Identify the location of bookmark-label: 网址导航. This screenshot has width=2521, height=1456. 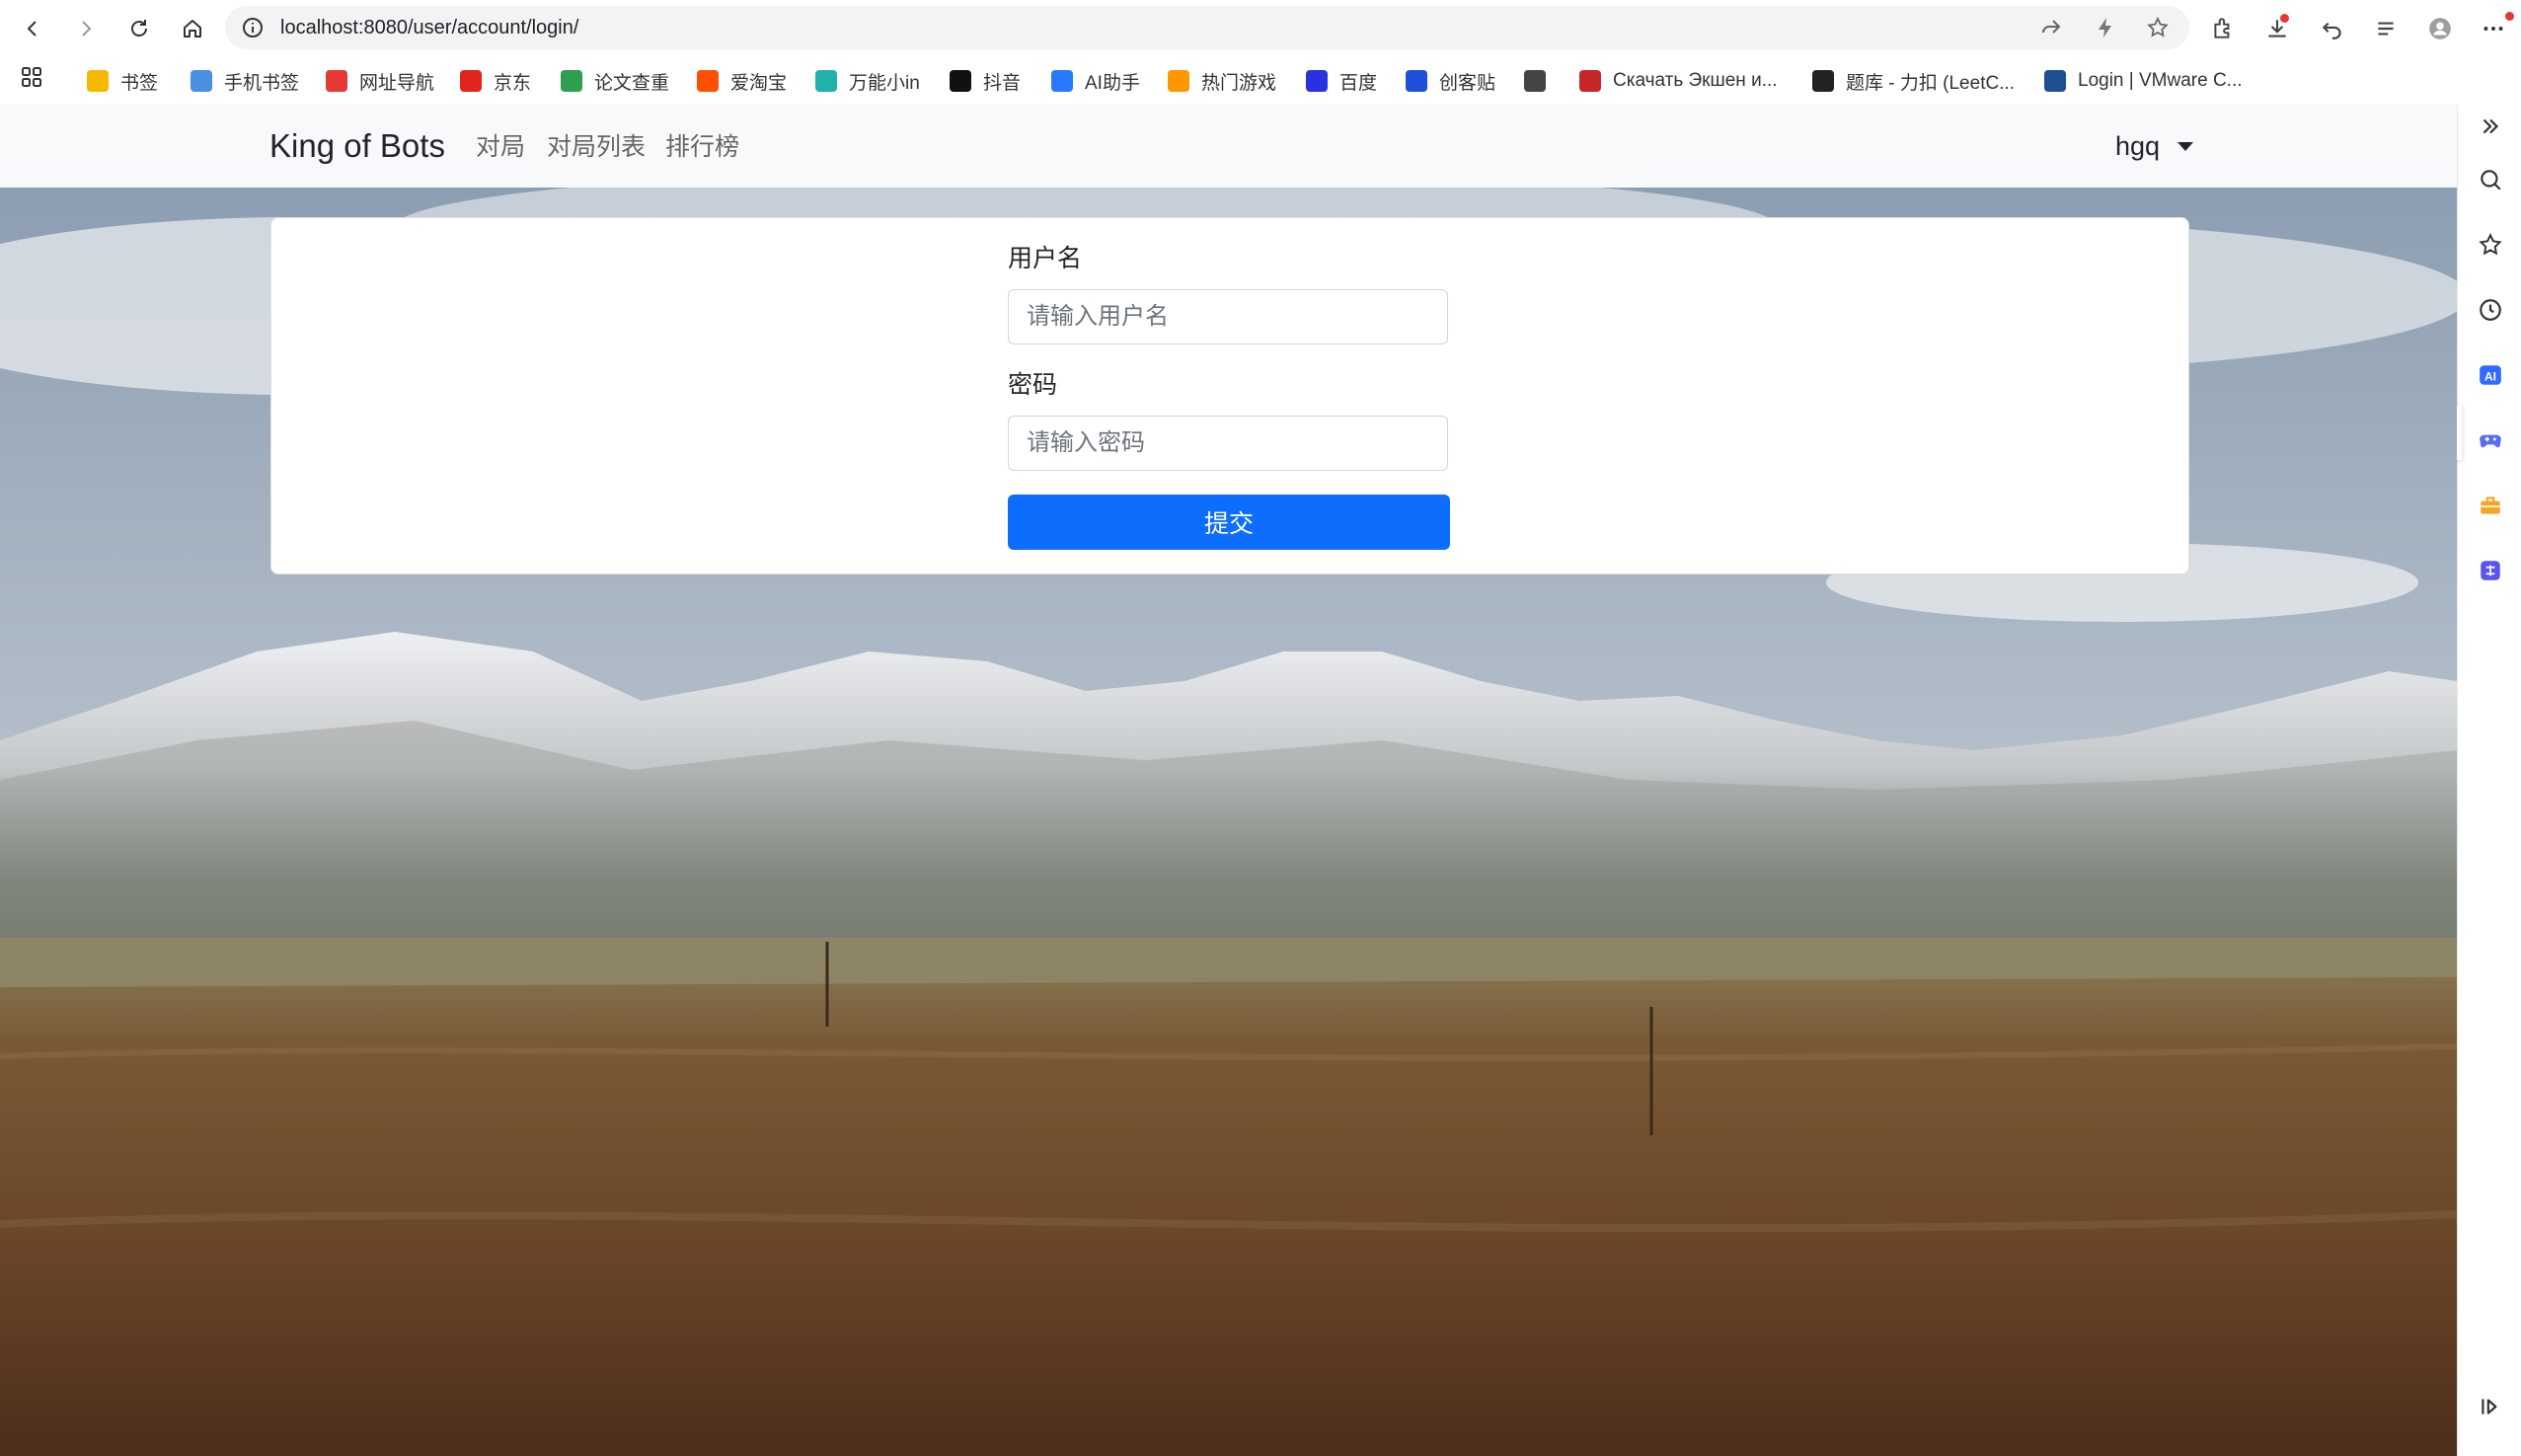
(397, 83).